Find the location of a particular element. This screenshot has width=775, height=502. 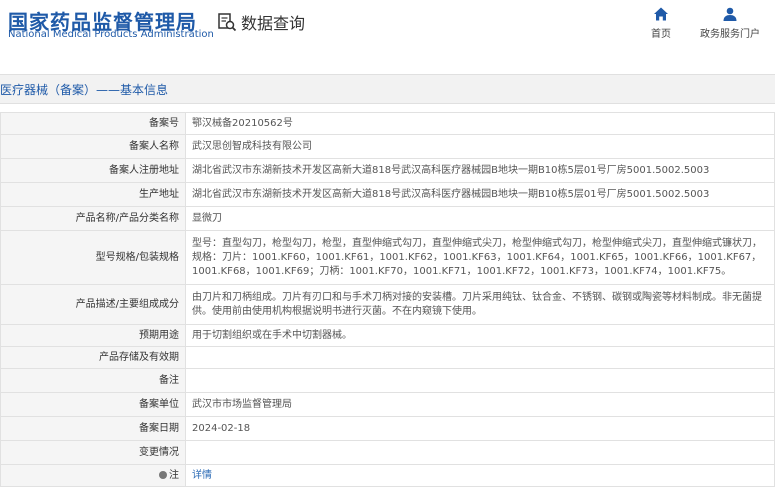

table-row: 备案人名称 武汉思创智成科技有限公司 is located at coordinates (387, 146).